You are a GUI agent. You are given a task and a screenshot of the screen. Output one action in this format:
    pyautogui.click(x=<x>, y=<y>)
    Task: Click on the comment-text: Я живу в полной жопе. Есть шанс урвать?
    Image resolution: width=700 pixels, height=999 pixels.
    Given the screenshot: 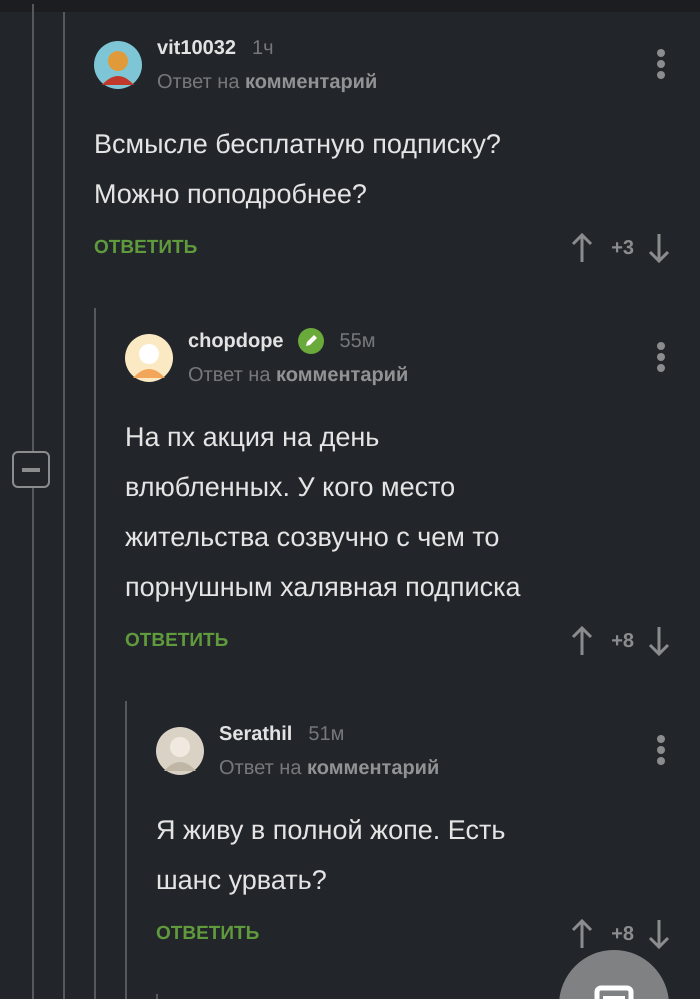 What is the action you would take?
    pyautogui.click(x=331, y=855)
    